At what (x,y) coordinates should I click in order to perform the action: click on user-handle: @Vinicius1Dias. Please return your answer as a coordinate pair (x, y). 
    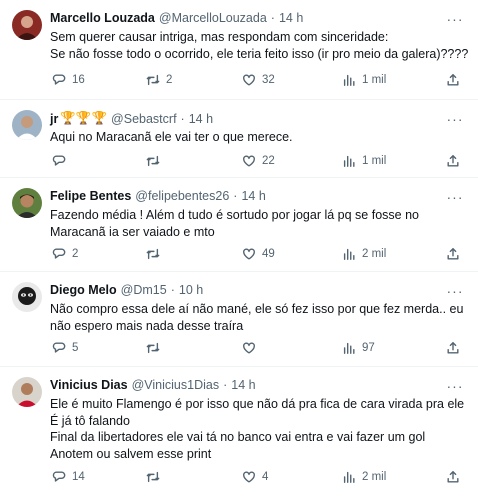
    Looking at the image, I should click on (176, 385).